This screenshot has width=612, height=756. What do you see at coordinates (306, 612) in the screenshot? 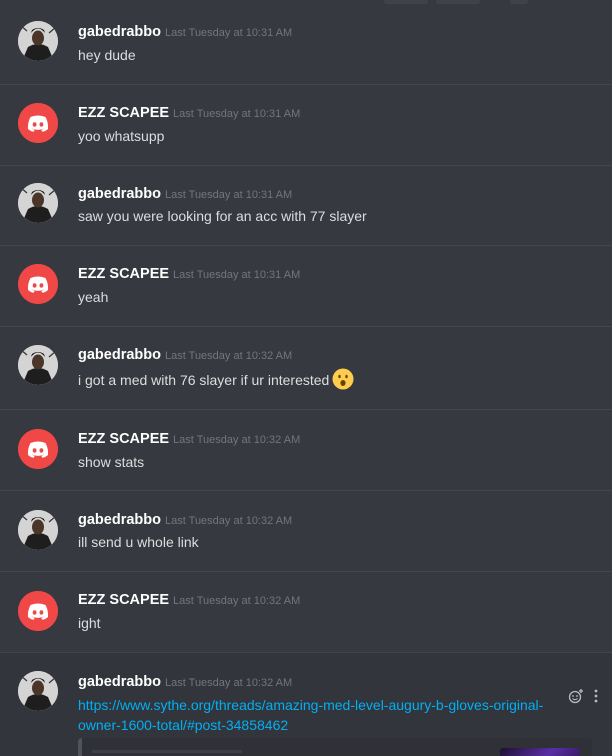
I see `message: EZZ SCAPEE Last Tuesday at 10:32 AM ight` at bounding box center [306, 612].